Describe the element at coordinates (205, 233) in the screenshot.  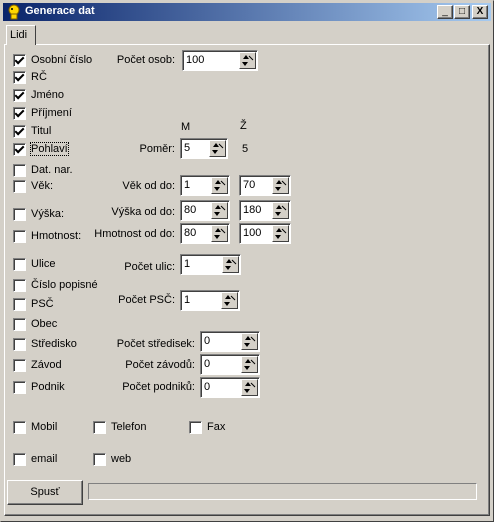
I see `spin-hmotnost-od: 80` at that location.